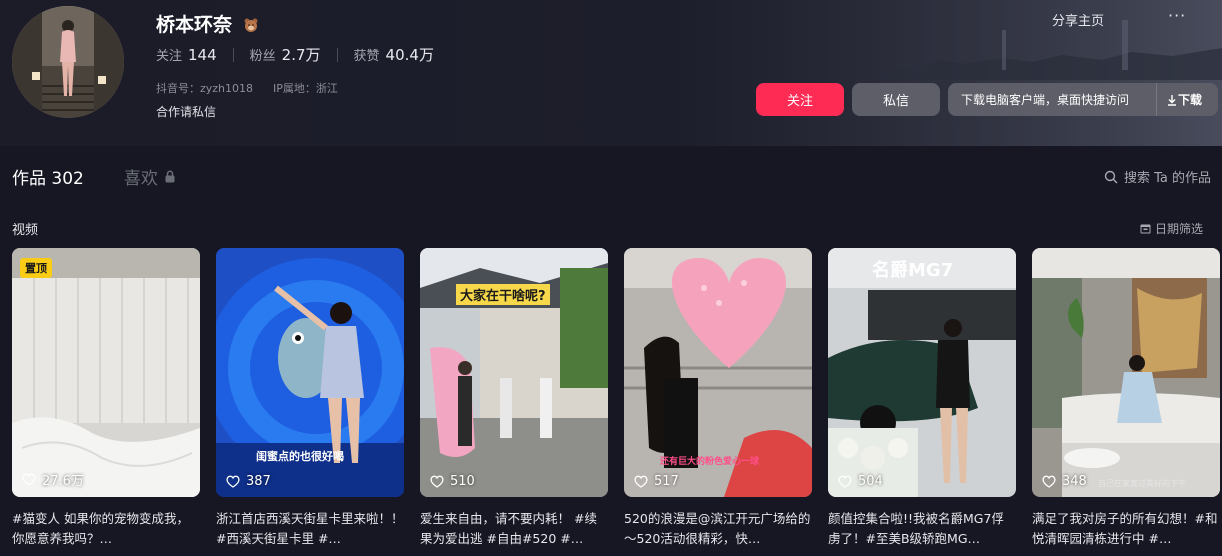  I want to click on video-likes: 517, so click(656, 481).